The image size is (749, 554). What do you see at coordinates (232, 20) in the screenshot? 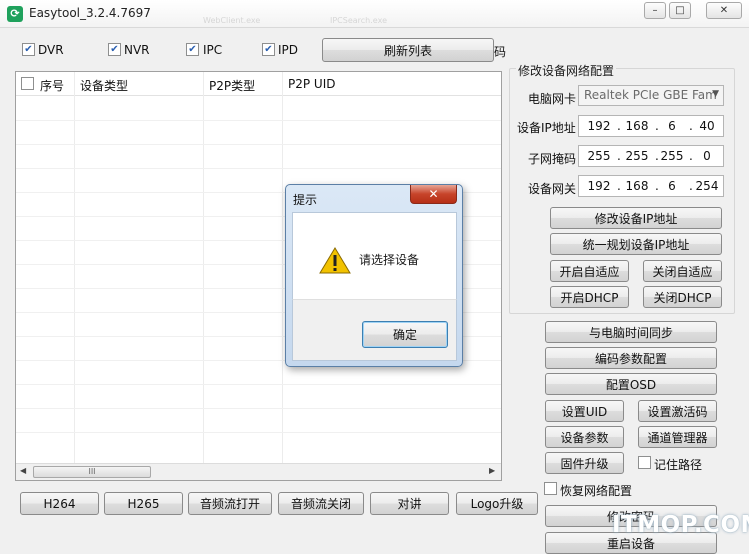
I see `background-label: WebClient.exe` at bounding box center [232, 20].